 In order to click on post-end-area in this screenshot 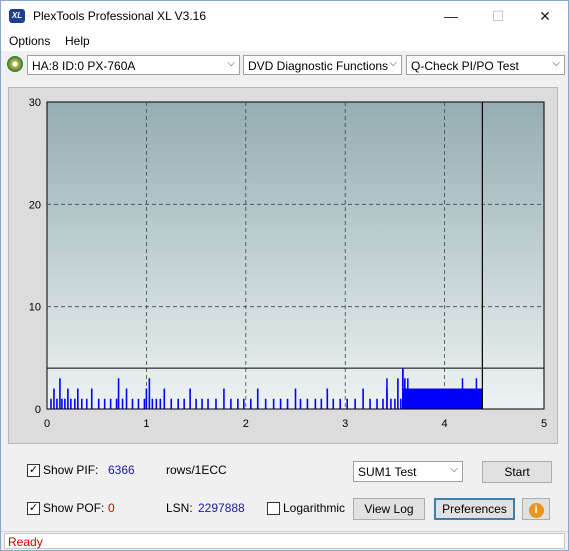, I will do `click(513, 255)`.